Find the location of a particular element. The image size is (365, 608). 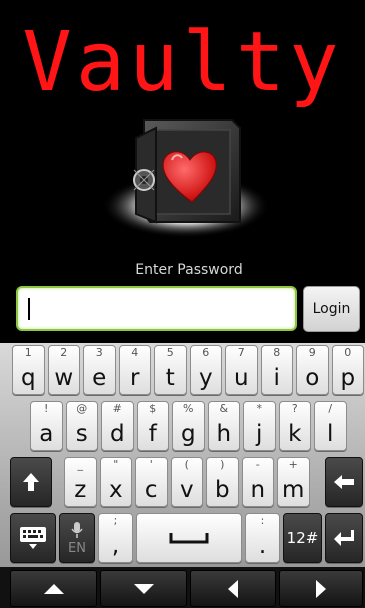

key-t: 5t is located at coordinates (170, 370).